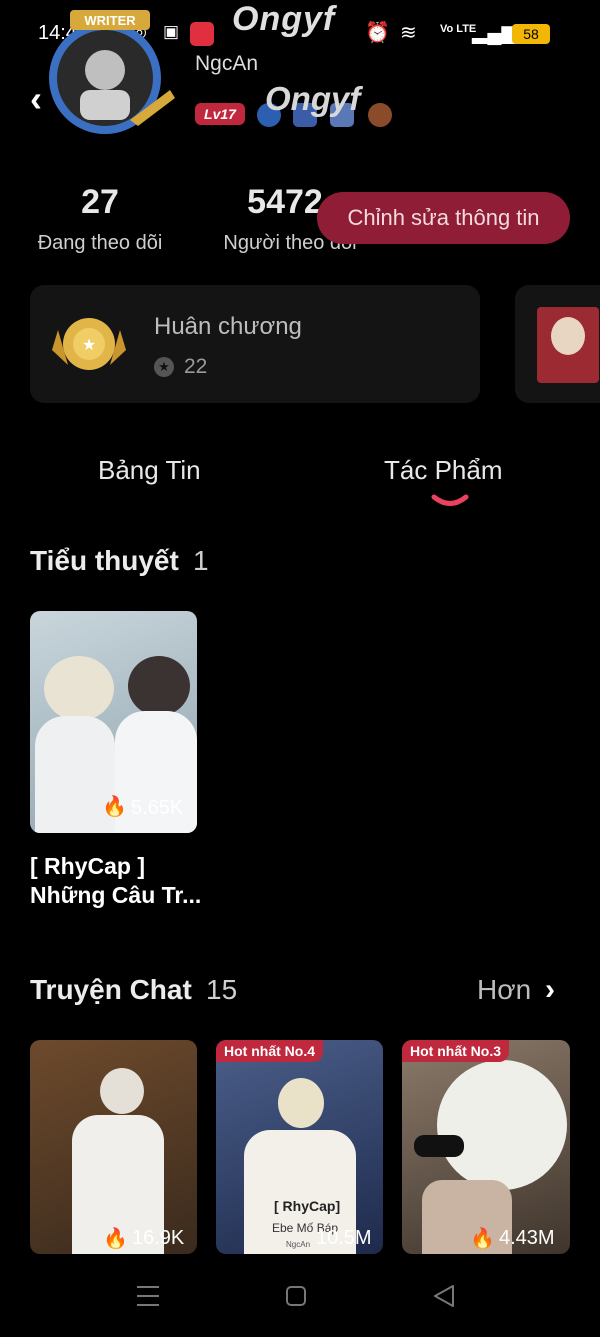  I want to click on more-link: Hơn, so click(504, 990).